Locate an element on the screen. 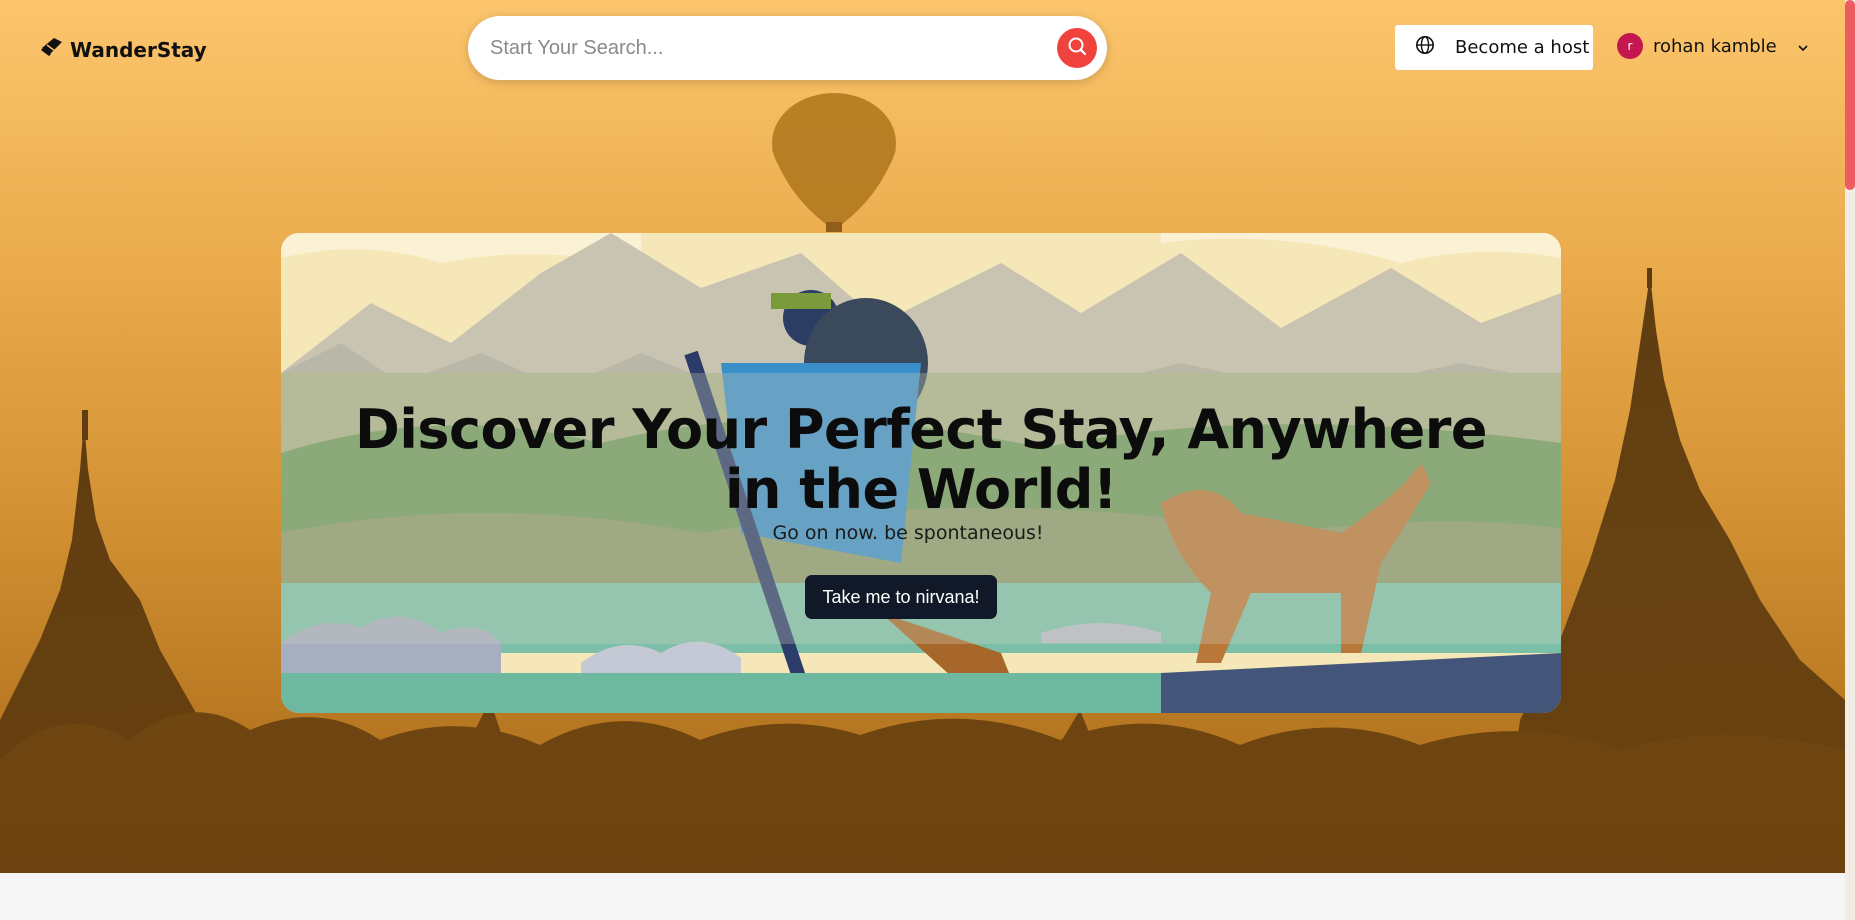 This screenshot has height=920, width=1855. globe-icon is located at coordinates (1425, 47).